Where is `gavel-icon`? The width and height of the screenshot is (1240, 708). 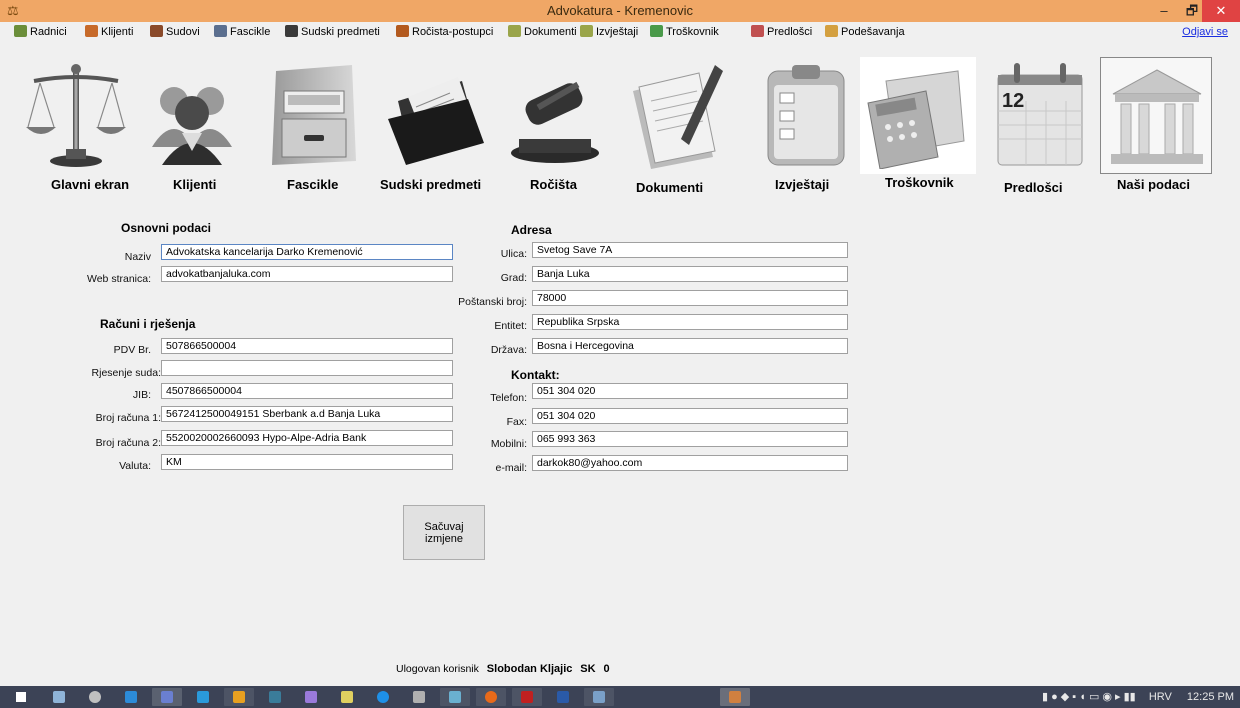 gavel-icon is located at coordinates (555, 122).